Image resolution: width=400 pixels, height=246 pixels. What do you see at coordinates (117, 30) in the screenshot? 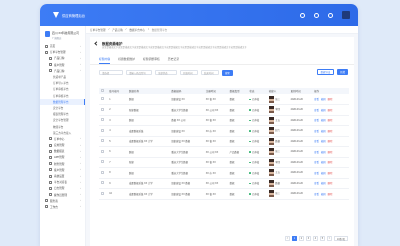
I see `breadcrumb-item: 产品订购` at bounding box center [117, 30].